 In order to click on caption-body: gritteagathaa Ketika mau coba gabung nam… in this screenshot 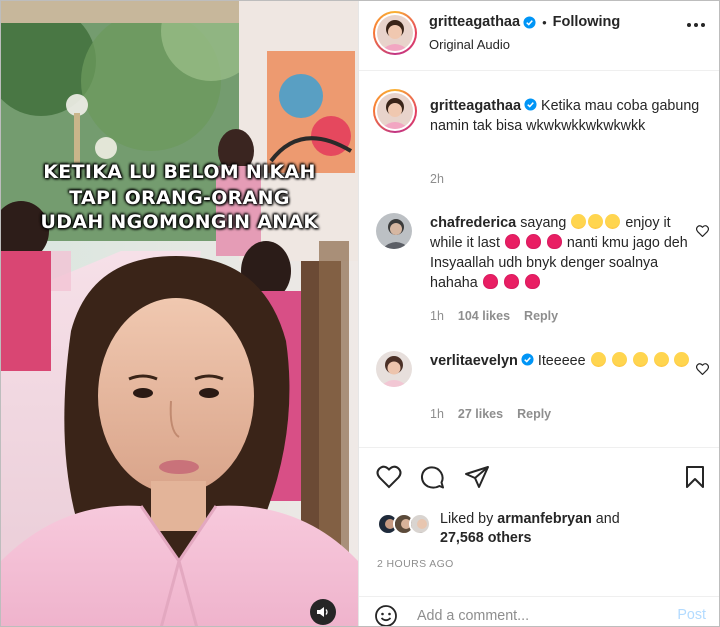, I will do `click(565, 116)`.